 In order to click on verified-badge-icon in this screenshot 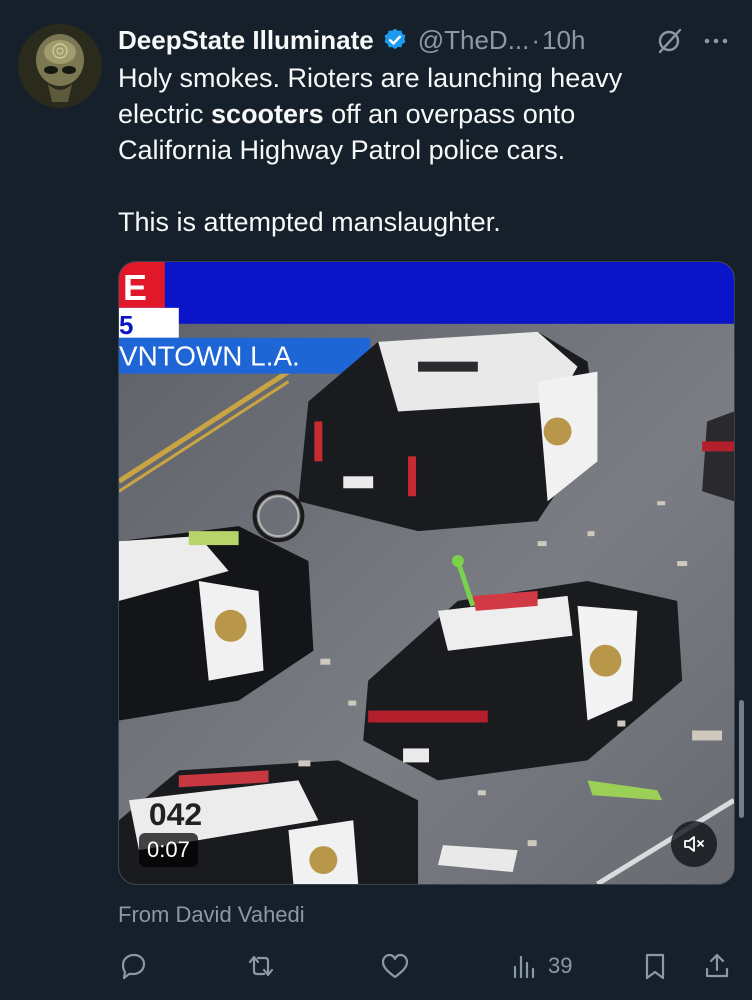, I will do `click(395, 40)`.